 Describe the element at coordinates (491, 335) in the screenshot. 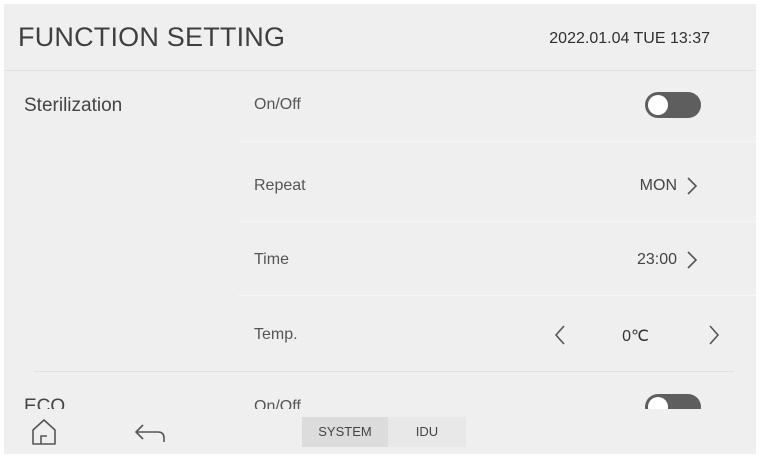

I see `sterilization-temp-row: Temp. 0℃` at that location.